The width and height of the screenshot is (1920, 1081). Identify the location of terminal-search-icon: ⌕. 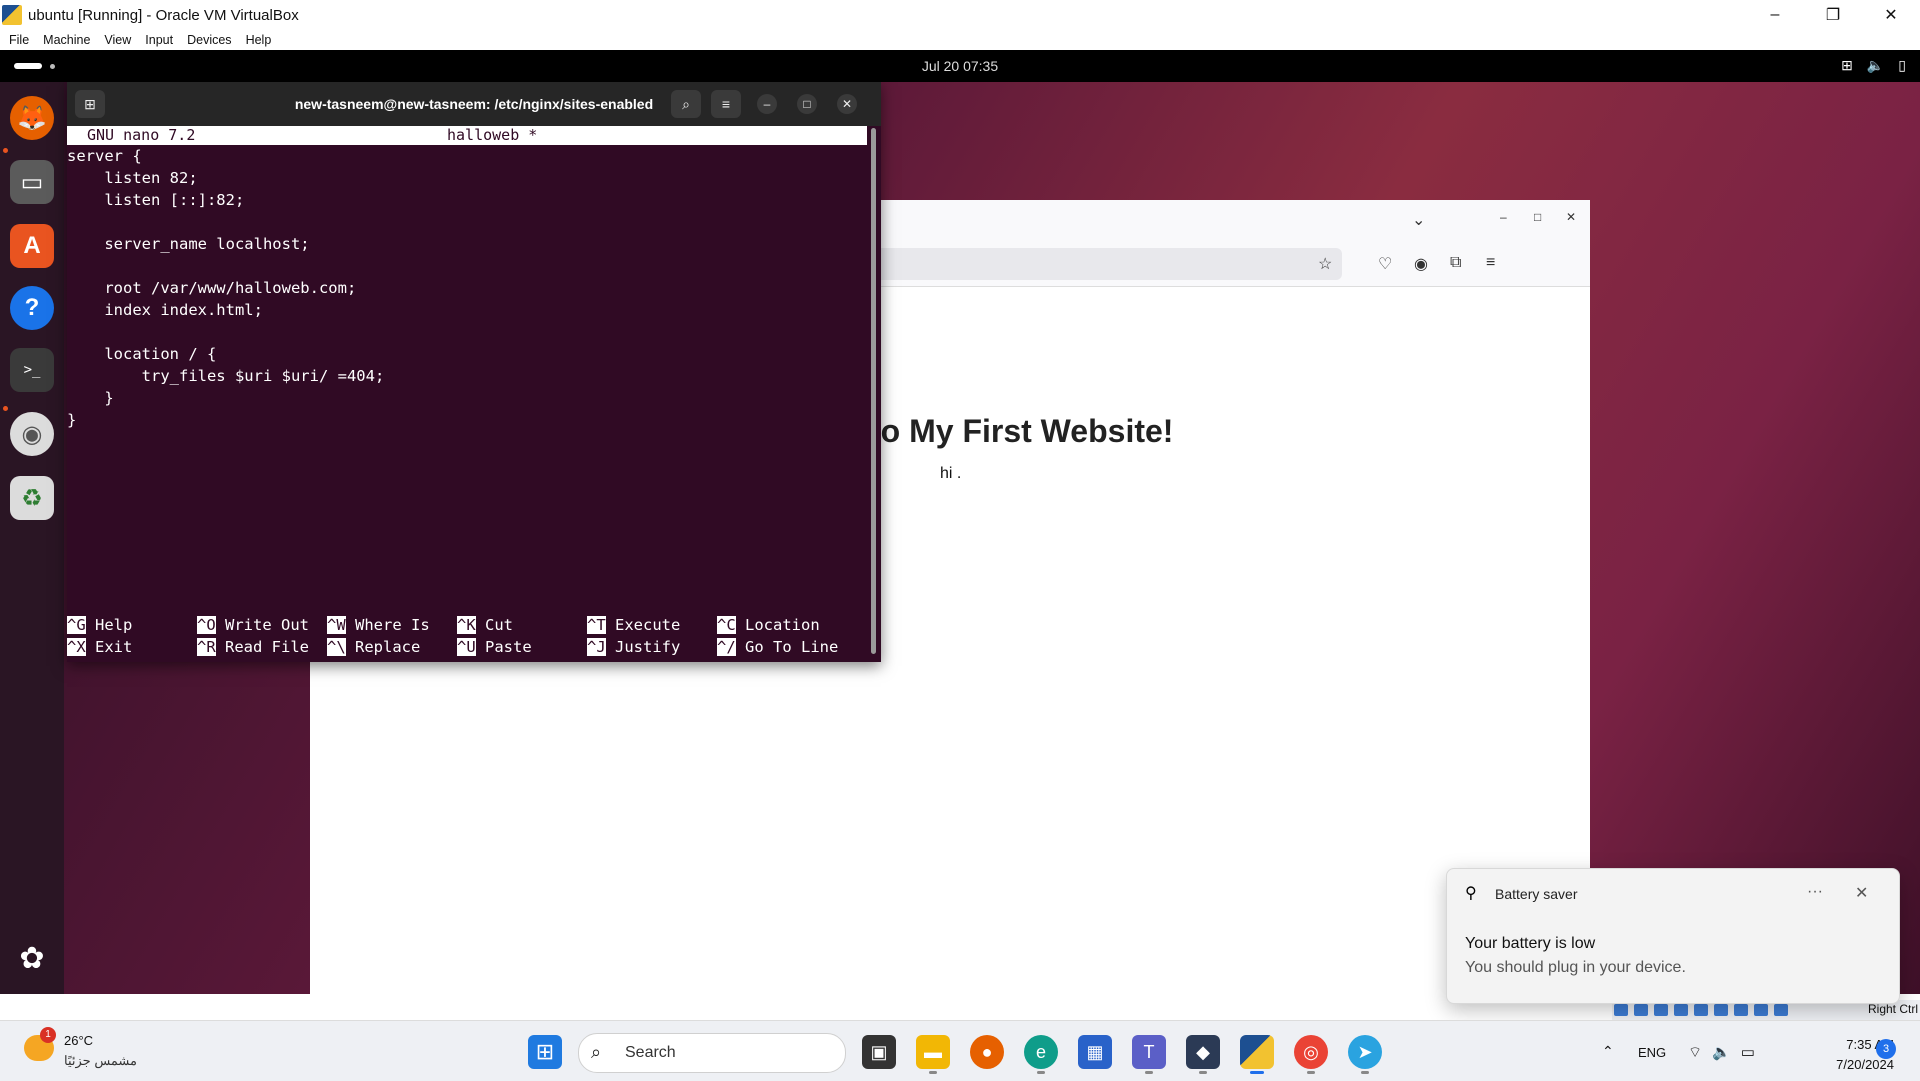
(686, 104).